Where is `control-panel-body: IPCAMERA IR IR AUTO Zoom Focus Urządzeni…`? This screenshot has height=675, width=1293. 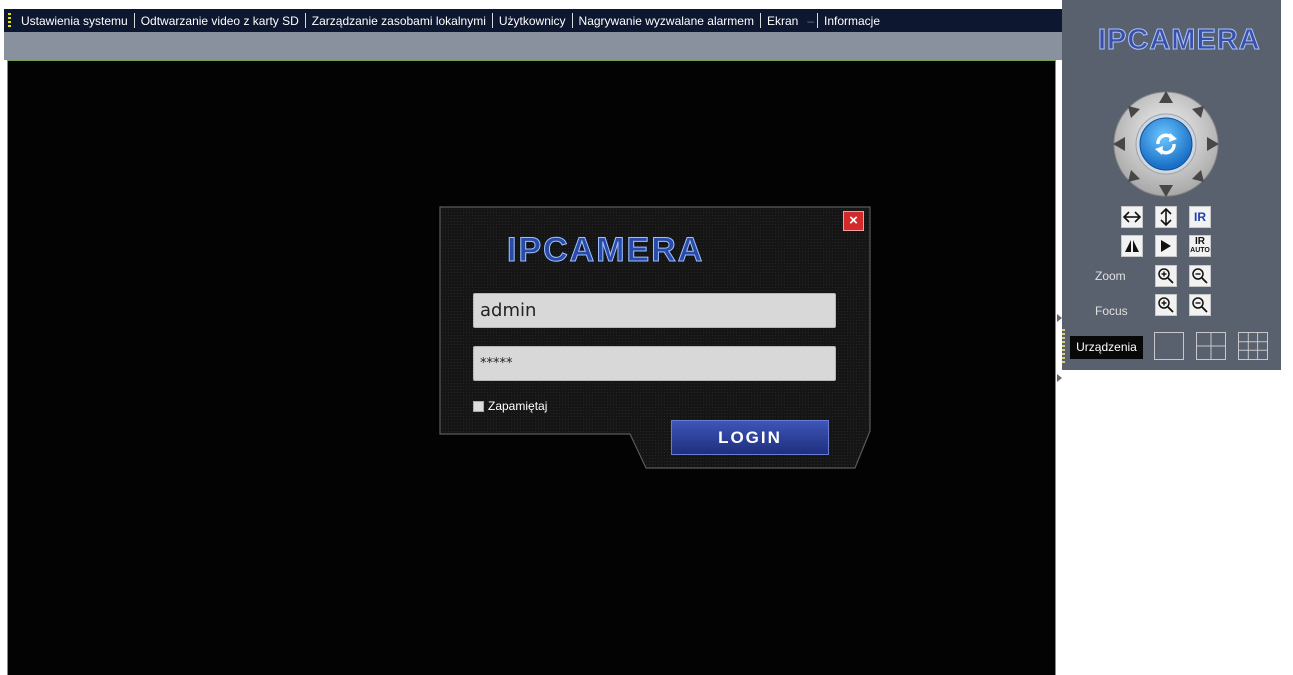 control-panel-body: IPCAMERA IR IR AUTO Zoom Focus Urządzeni… is located at coordinates (1171, 185).